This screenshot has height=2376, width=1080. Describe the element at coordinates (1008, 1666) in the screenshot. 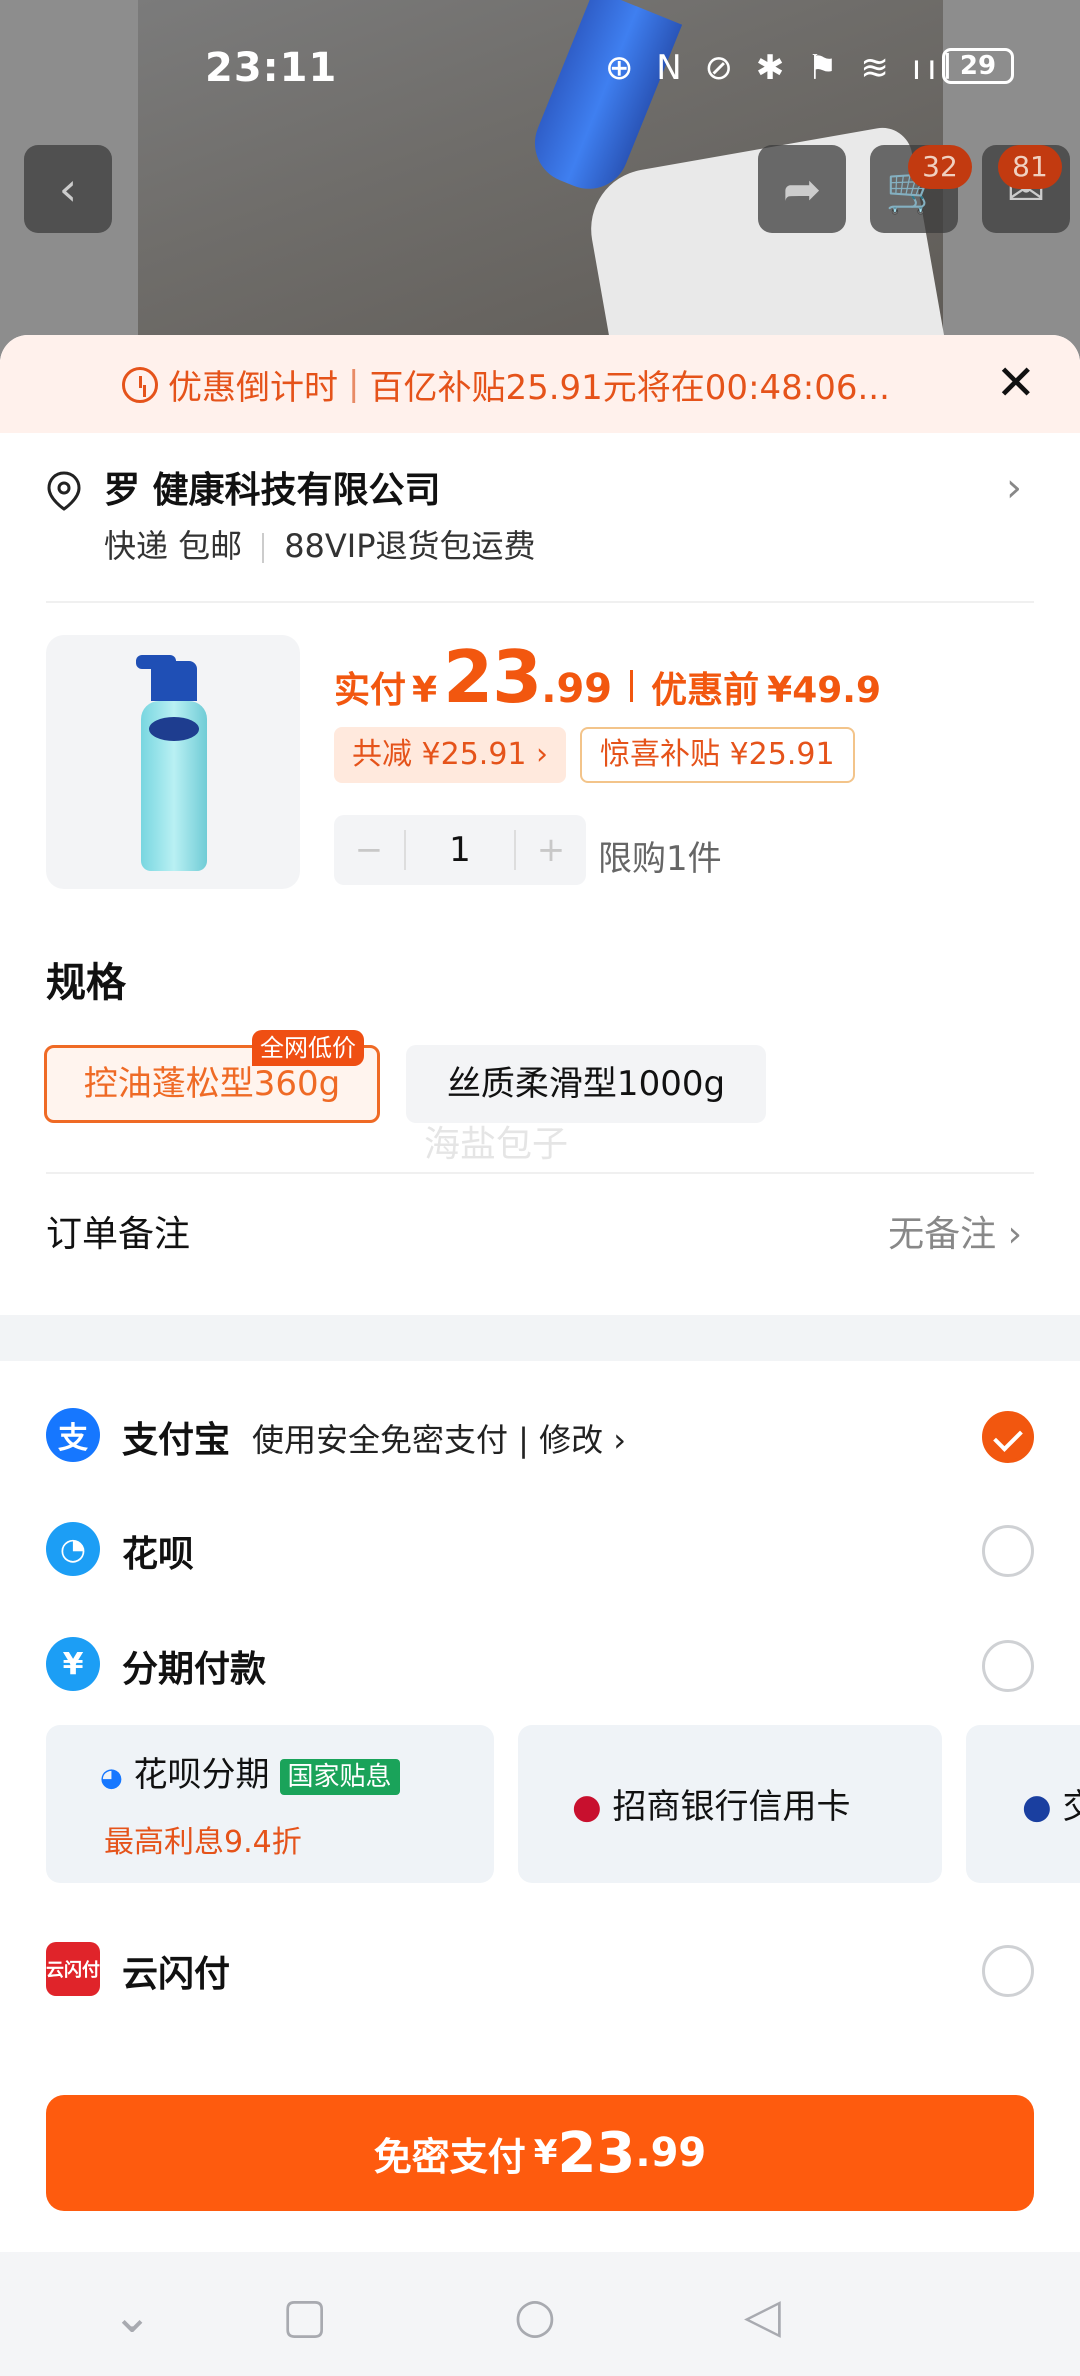

I see `installment-radio` at that location.